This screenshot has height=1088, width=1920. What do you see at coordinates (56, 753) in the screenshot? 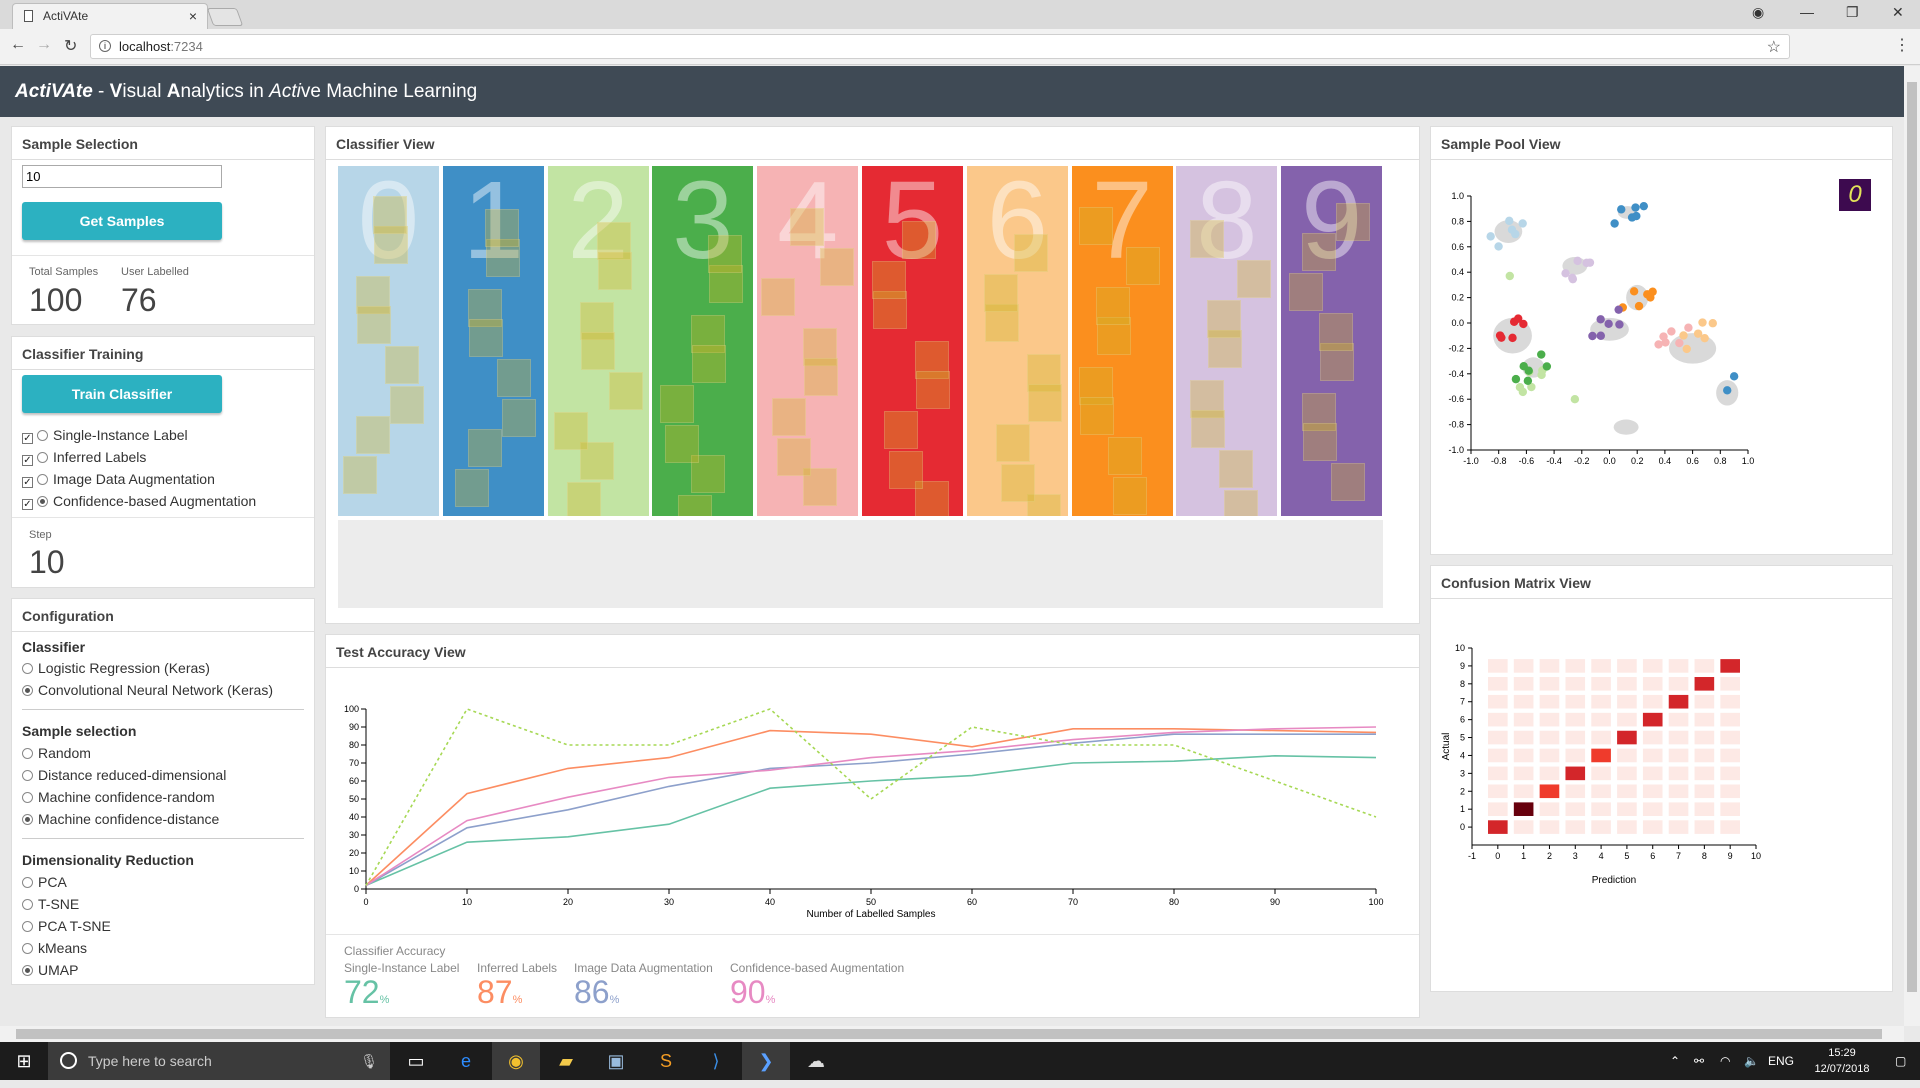
I see `option-random: Random` at bounding box center [56, 753].